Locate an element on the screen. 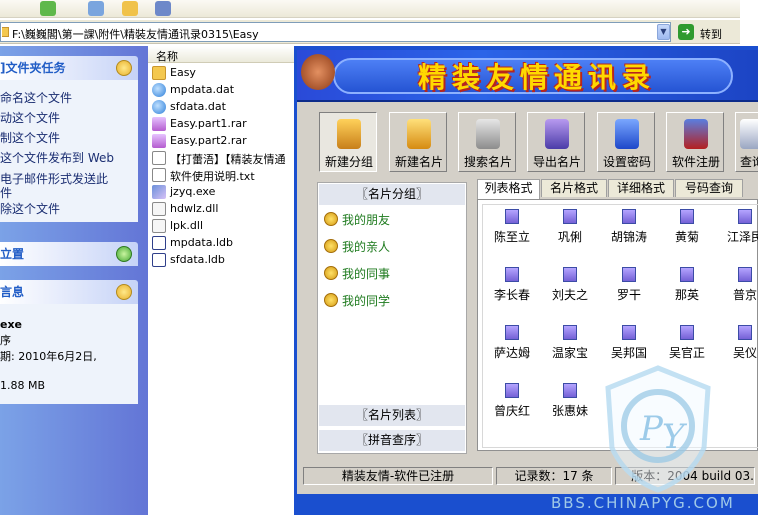  card-list-button: 〖名片列表〗 is located at coordinates (392, 415).